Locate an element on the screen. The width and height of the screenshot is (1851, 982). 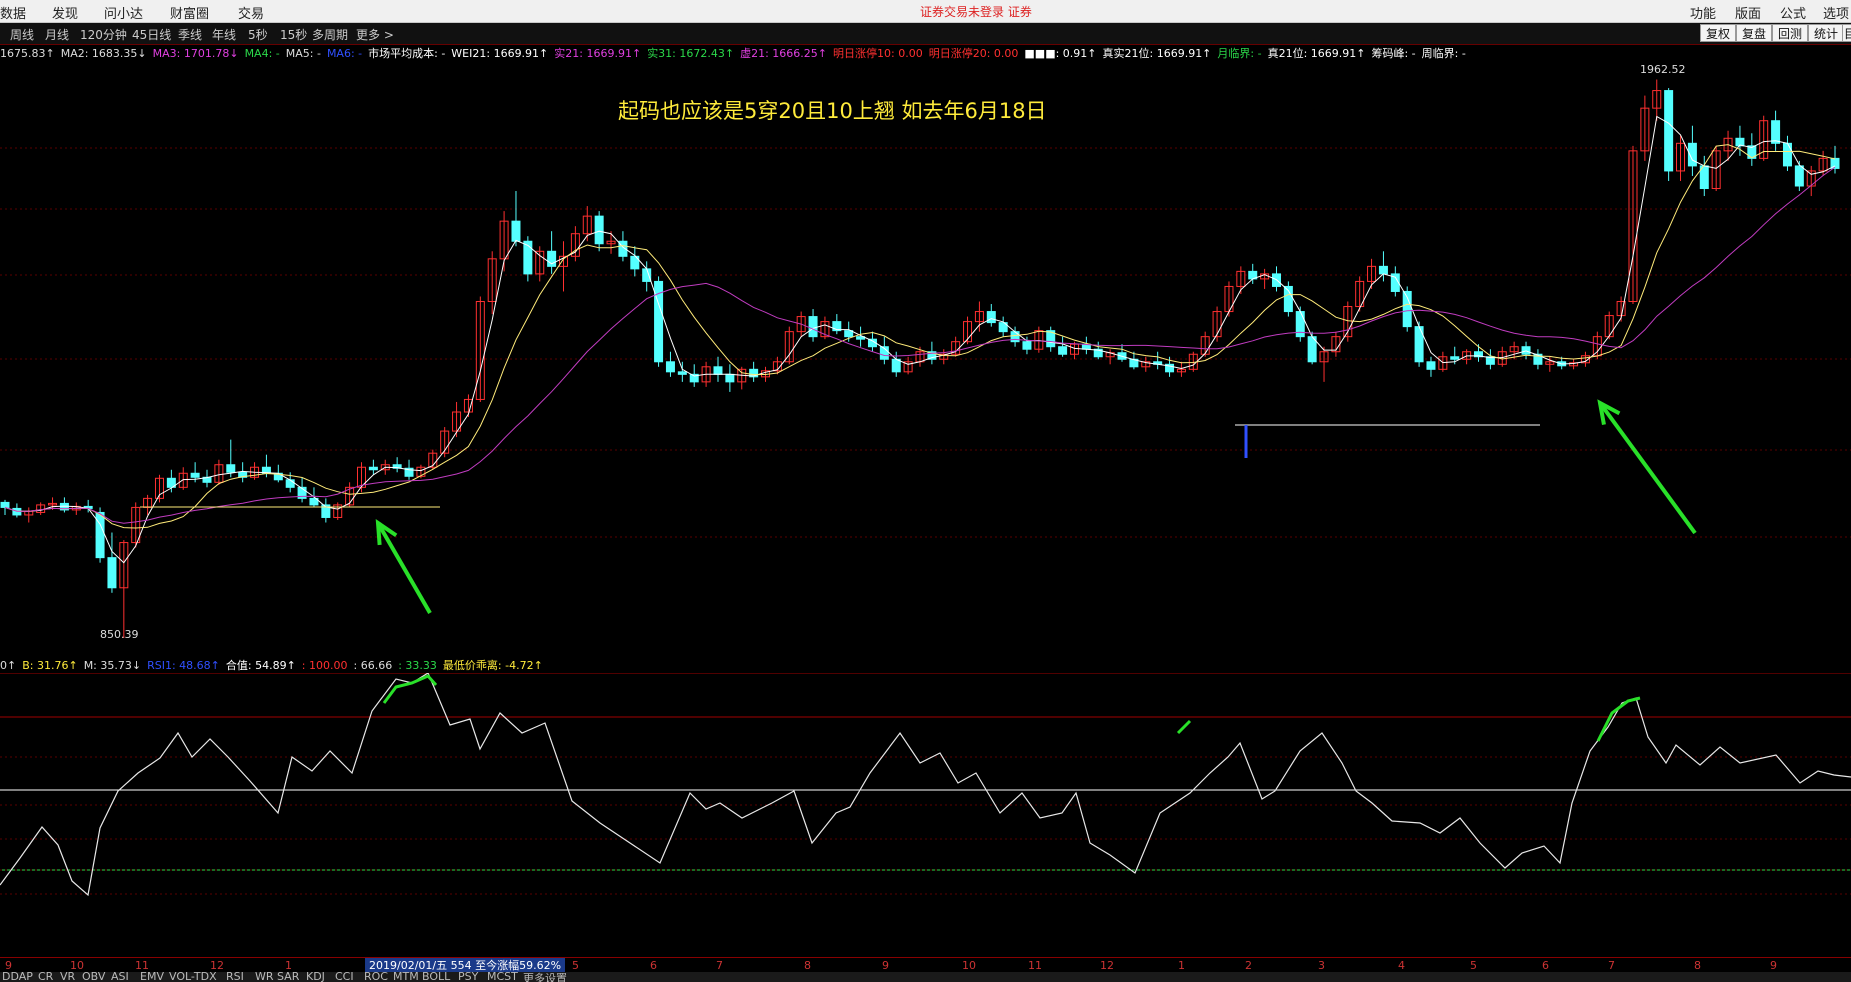
menu-trade: 交易 is located at coordinates (251, 12).